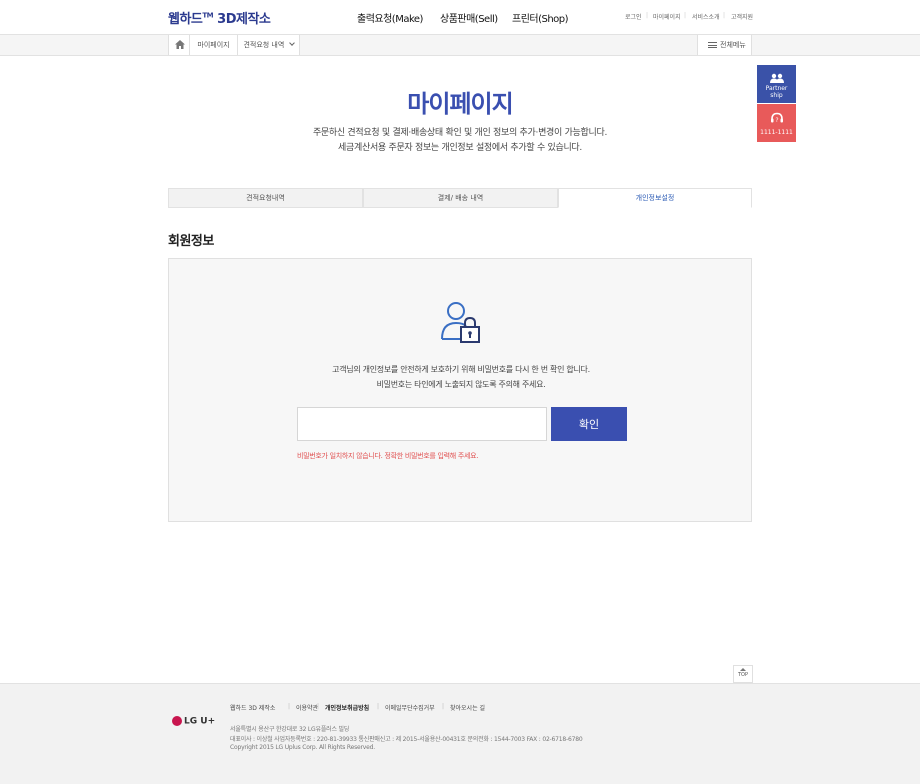 Image resolution: width=920 pixels, height=784 pixels. What do you see at coordinates (410, 707) in the screenshot?
I see `footer-link-email: 이메일무단수집거부` at bounding box center [410, 707].